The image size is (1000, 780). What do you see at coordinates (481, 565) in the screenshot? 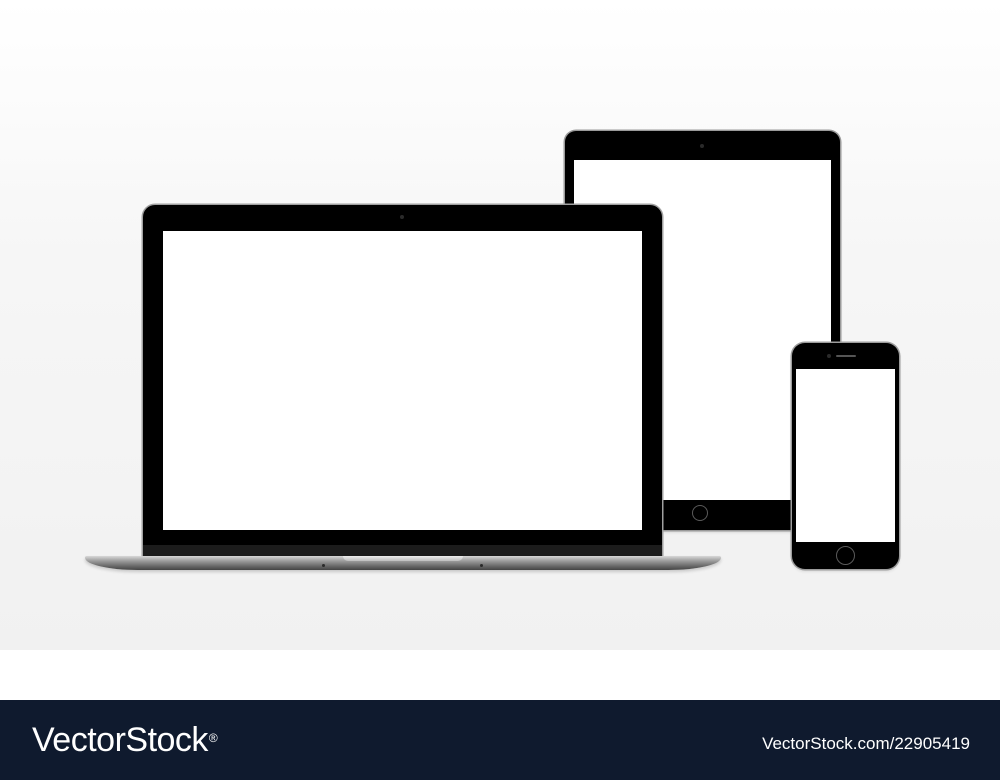
I see `laptop-port-right-icon` at bounding box center [481, 565].